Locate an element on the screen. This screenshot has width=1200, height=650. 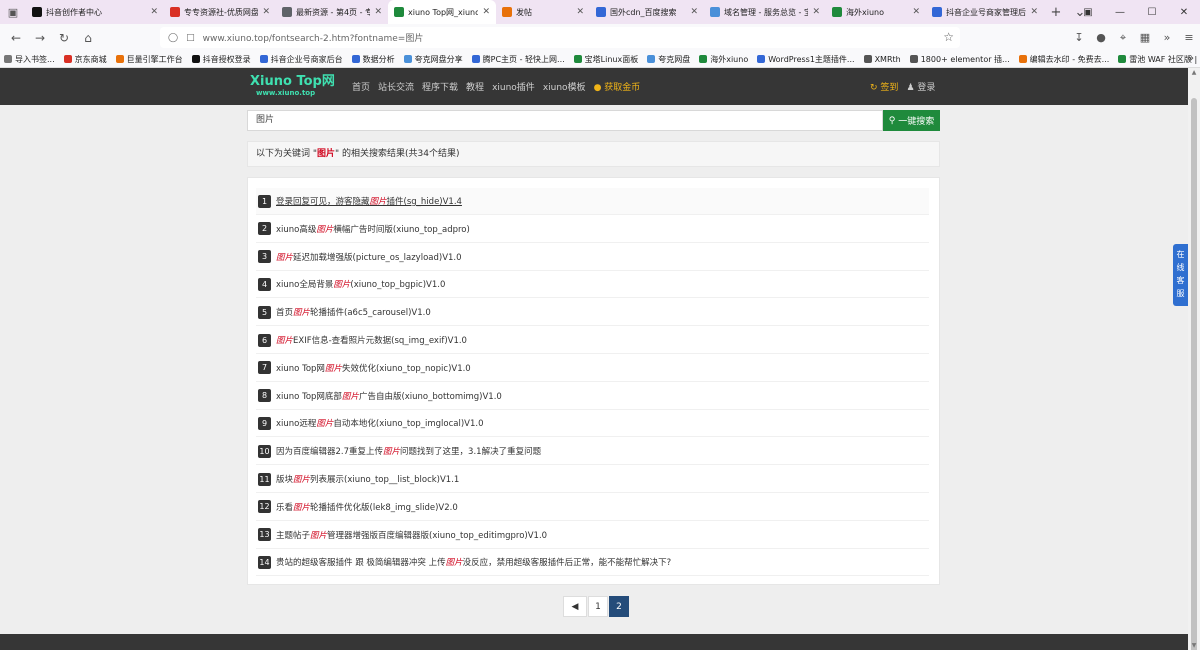
window-icon: ▣ is located at coordinates (1088, 12).